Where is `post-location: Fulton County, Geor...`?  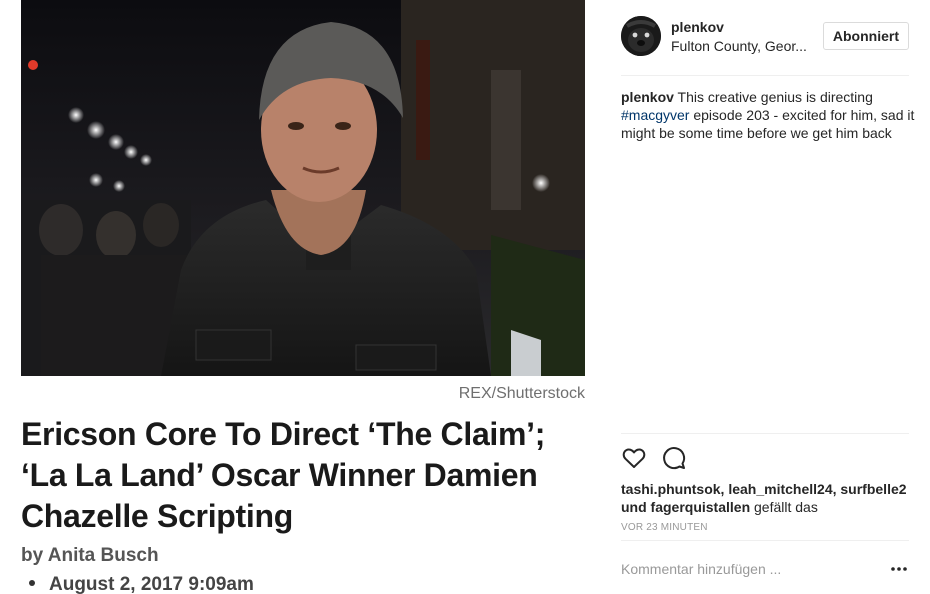
post-location: Fulton County, Geor... is located at coordinates (739, 46).